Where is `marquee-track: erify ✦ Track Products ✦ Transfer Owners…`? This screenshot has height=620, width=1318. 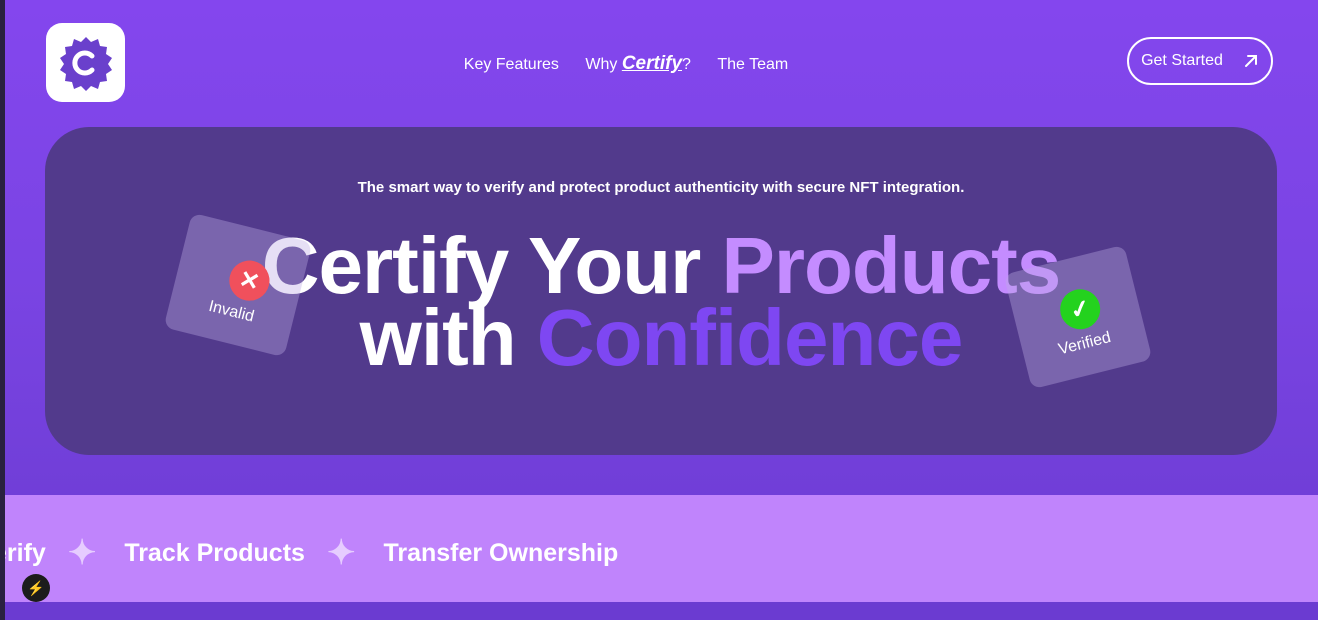
marquee-track: erify ✦ Track Products ✦ Transfer Owners… is located at coordinates (311, 553).